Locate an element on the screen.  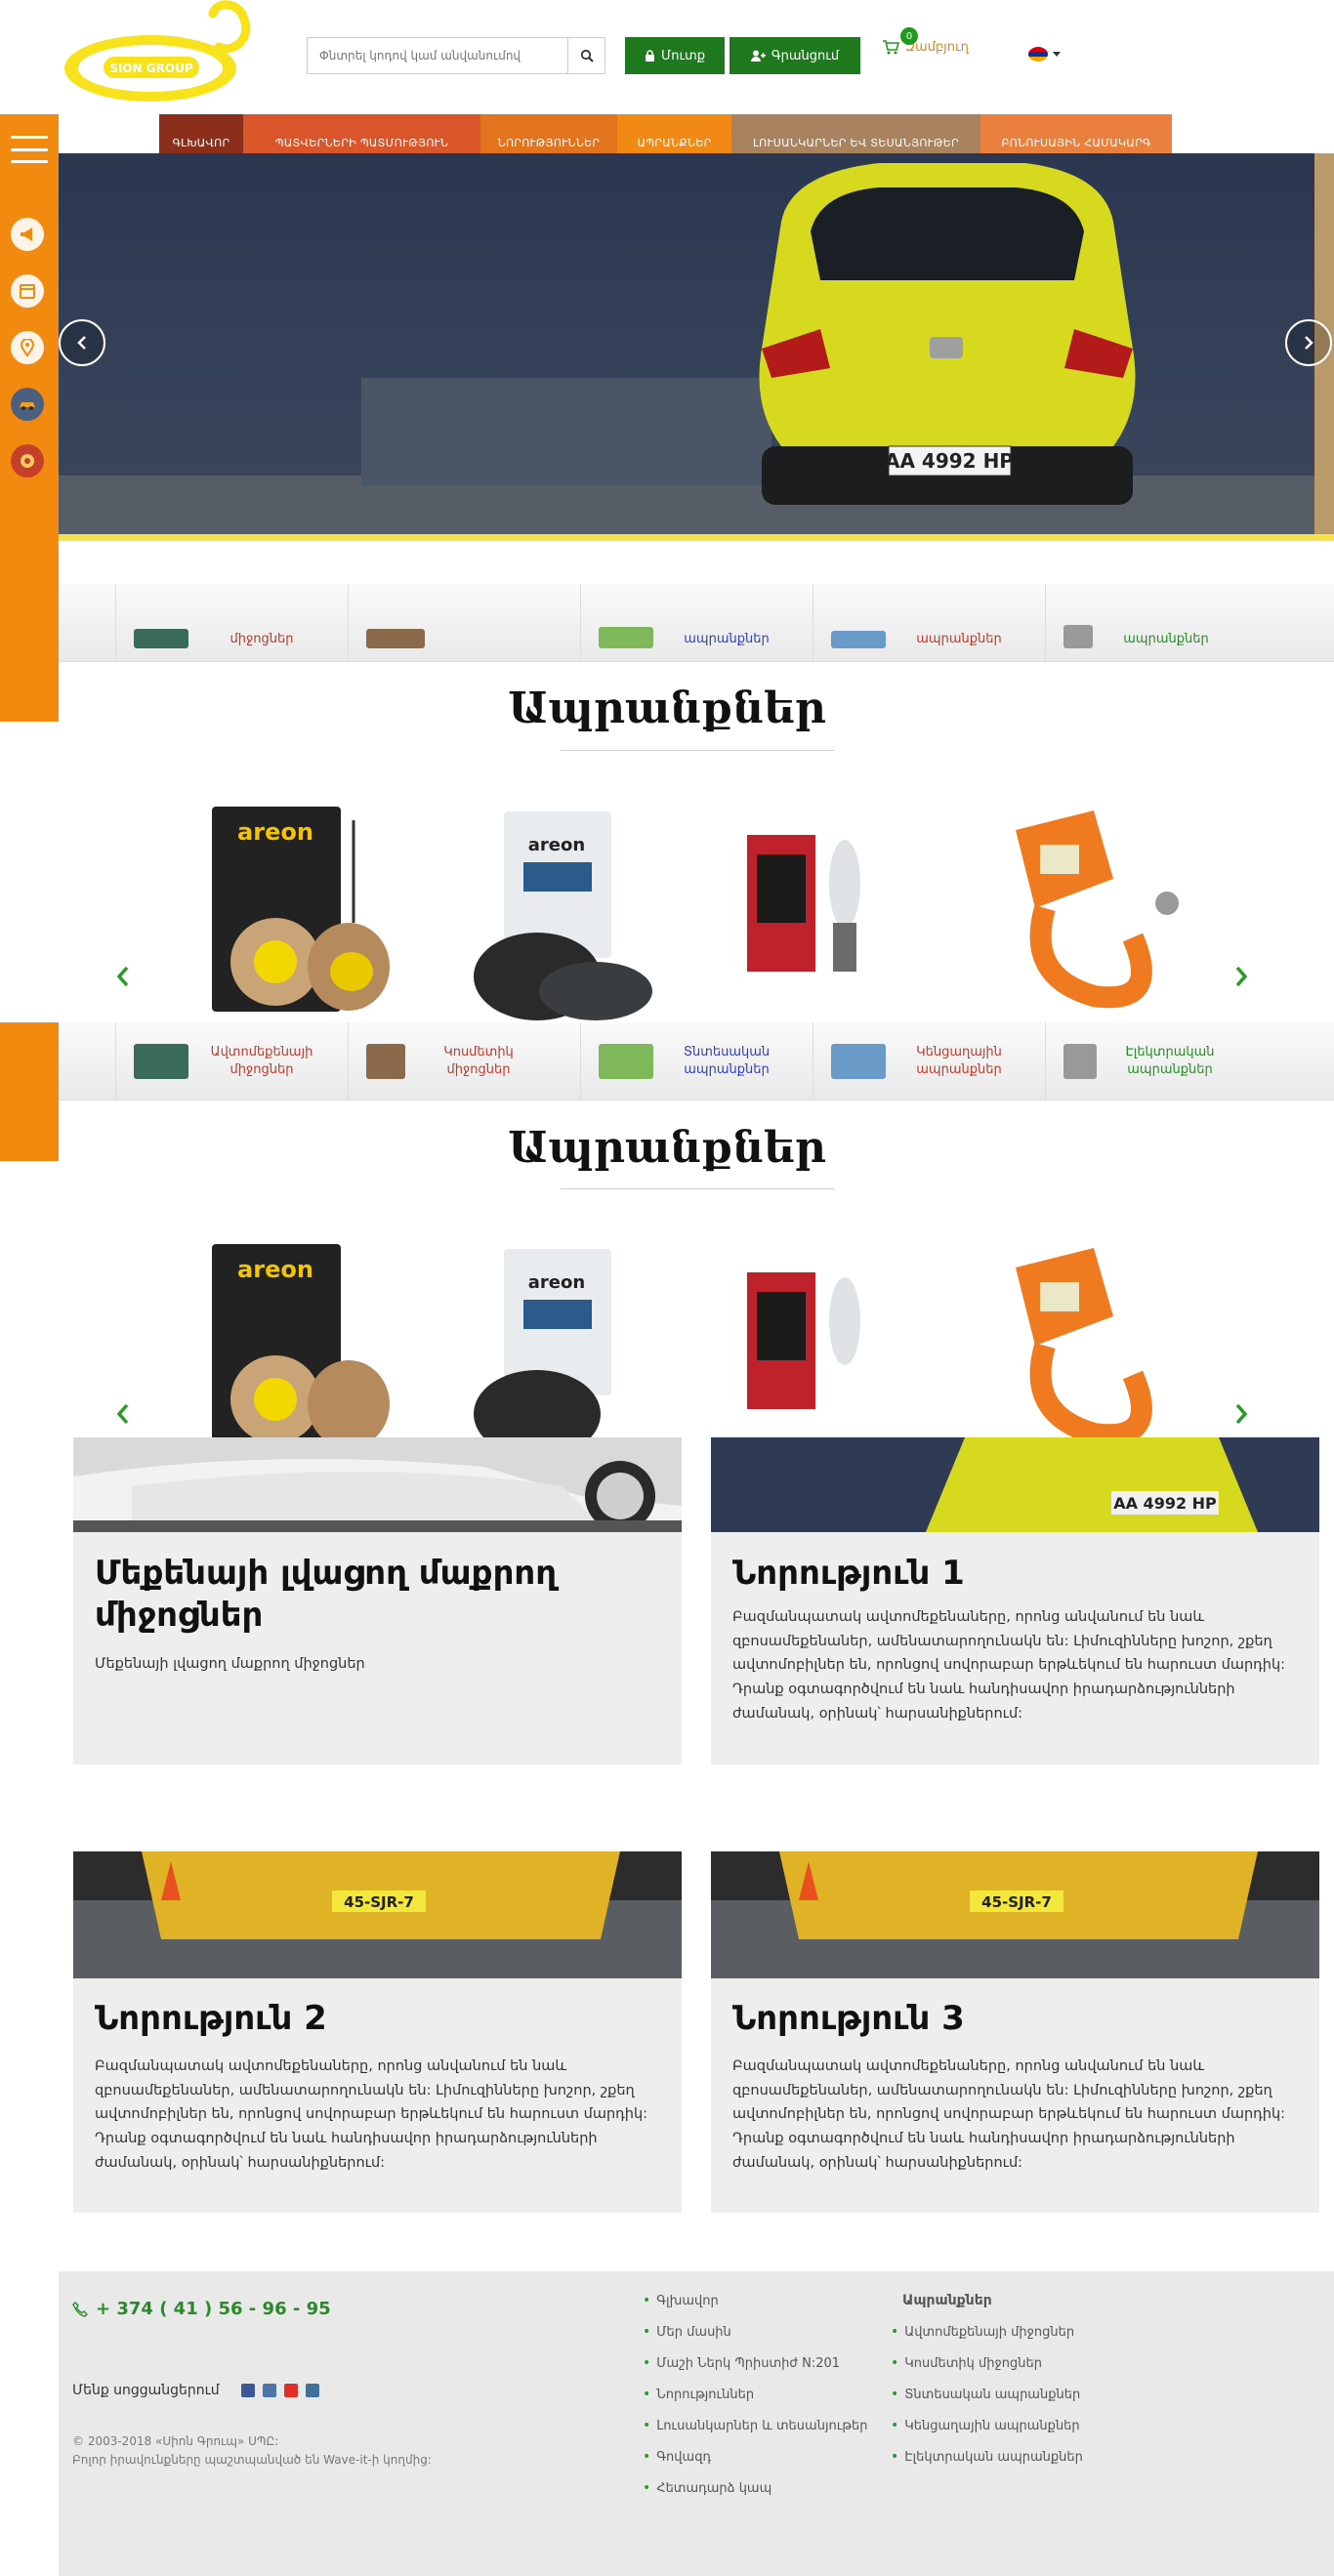
category-item-auto: Ավտոմեքենայի միջոցներ is located at coordinates (231, 1061).